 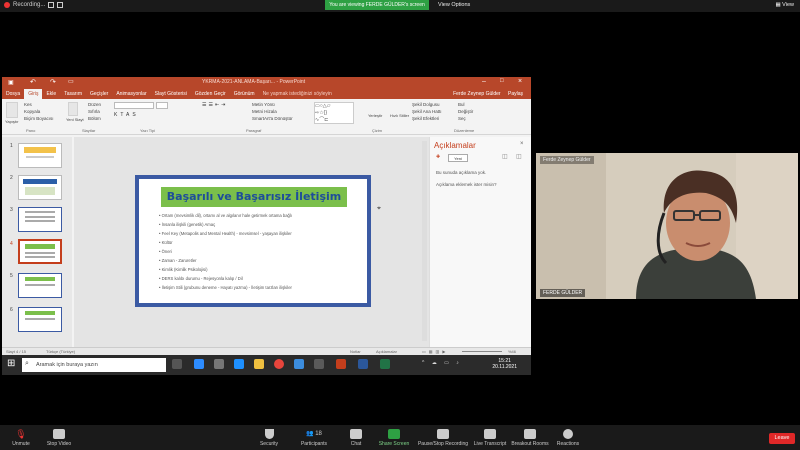 What do you see at coordinates (94, 365) in the screenshot?
I see `taskbar-search-box: Aramak için buraya yazın` at bounding box center [94, 365].